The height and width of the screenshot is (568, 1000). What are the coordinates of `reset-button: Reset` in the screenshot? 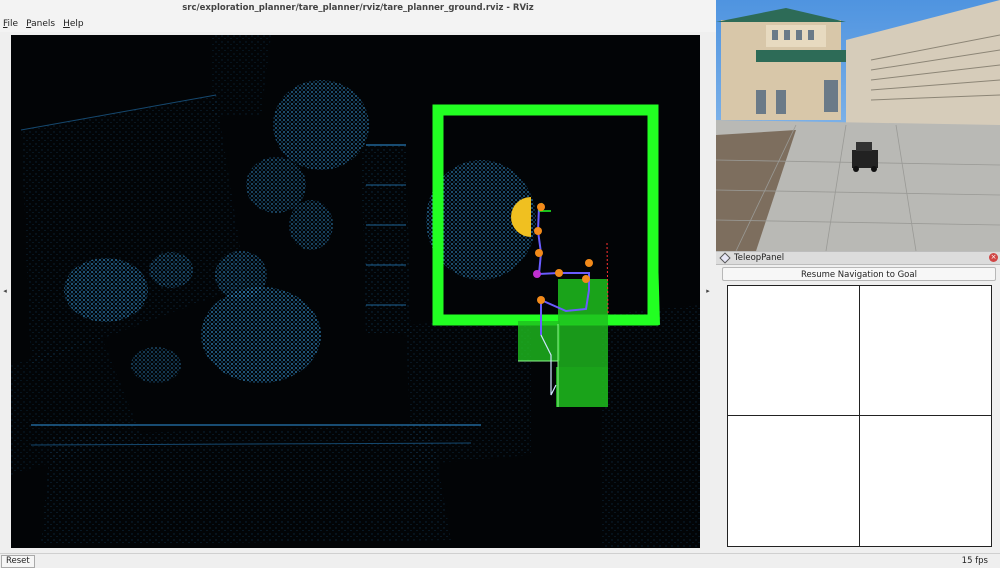 It's located at (18, 561).